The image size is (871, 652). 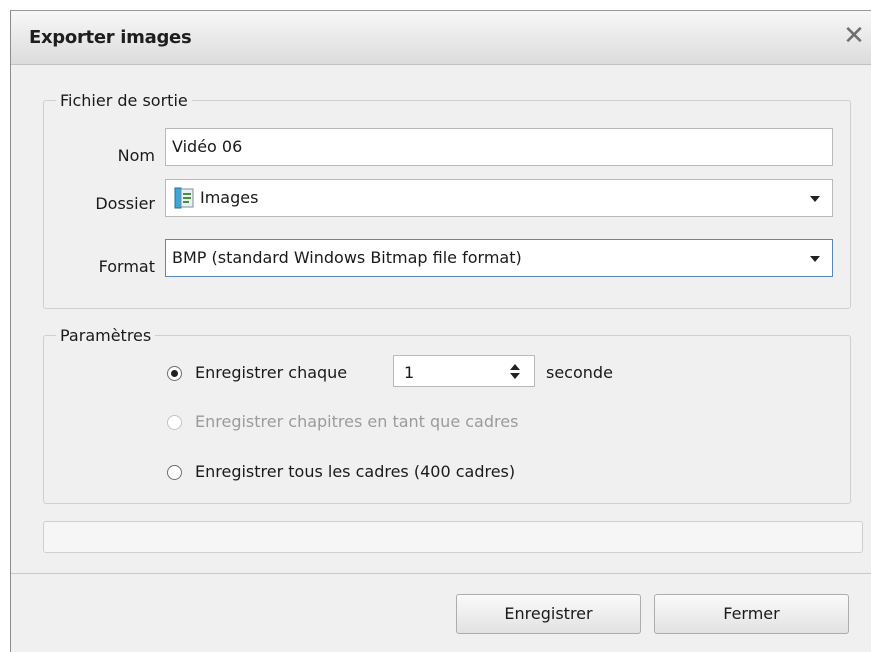 What do you see at coordinates (126, 266) in the screenshot?
I see `format-label: Format` at bounding box center [126, 266].